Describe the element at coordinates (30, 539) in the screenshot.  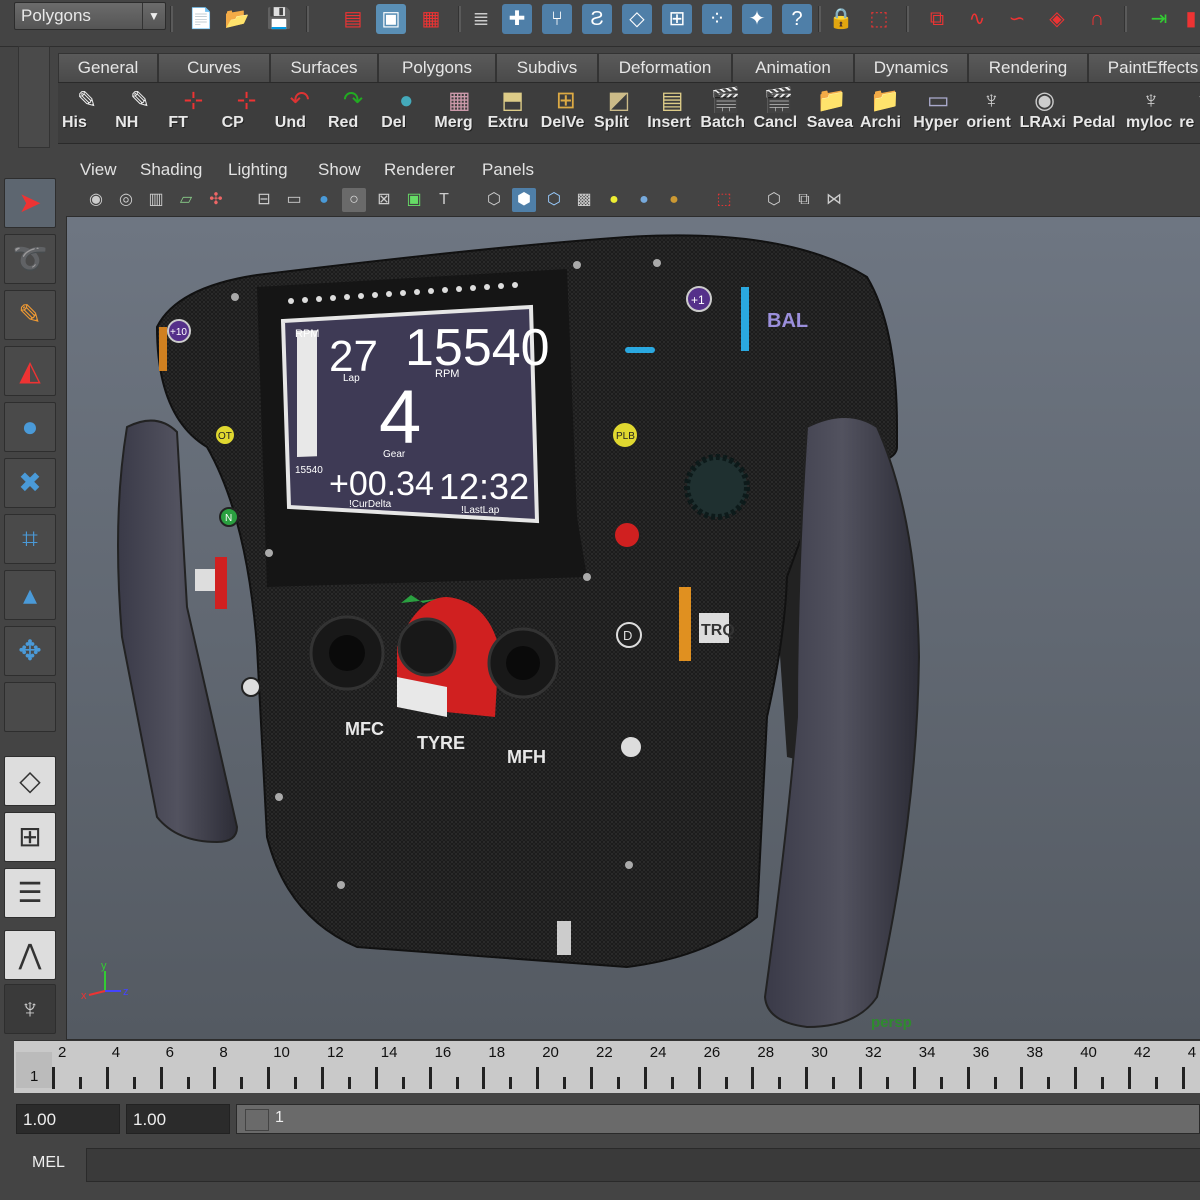
I see `manipulator-icon: ⌗` at that location.